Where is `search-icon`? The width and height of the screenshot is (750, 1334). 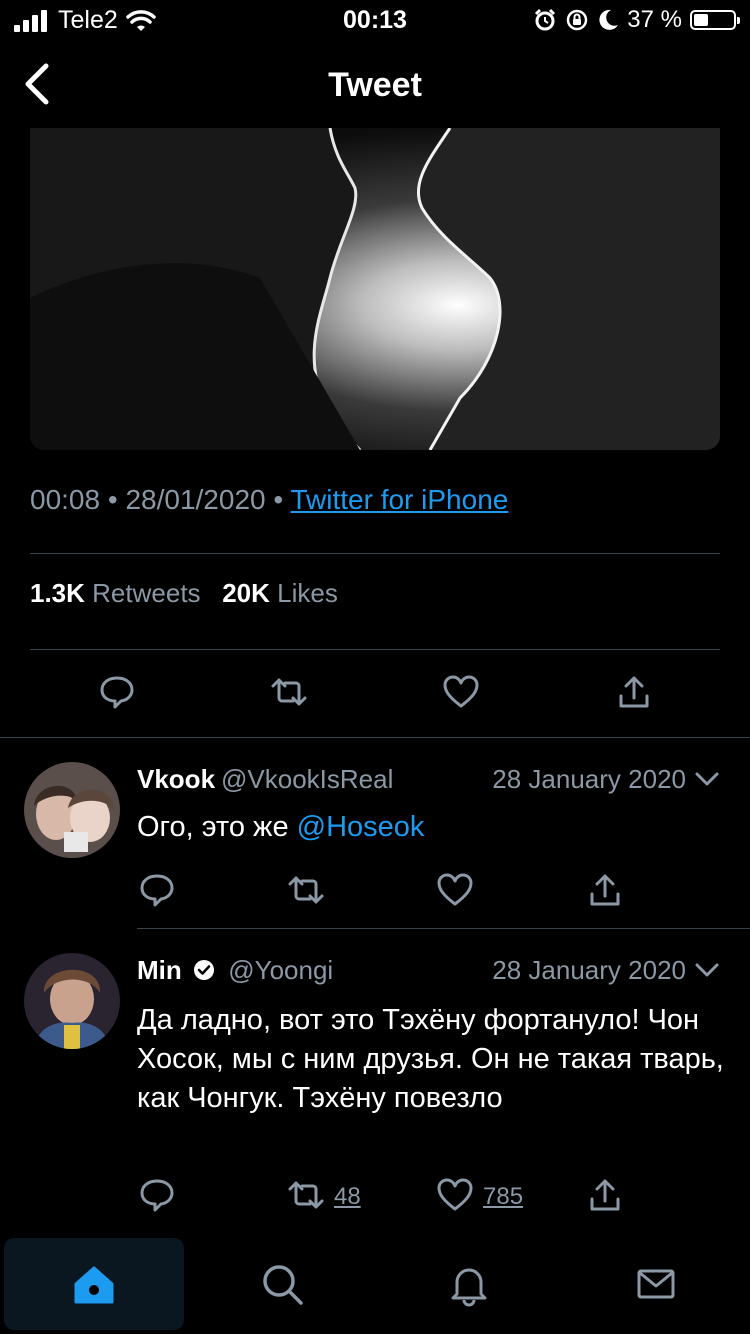 search-icon is located at coordinates (283, 1285).